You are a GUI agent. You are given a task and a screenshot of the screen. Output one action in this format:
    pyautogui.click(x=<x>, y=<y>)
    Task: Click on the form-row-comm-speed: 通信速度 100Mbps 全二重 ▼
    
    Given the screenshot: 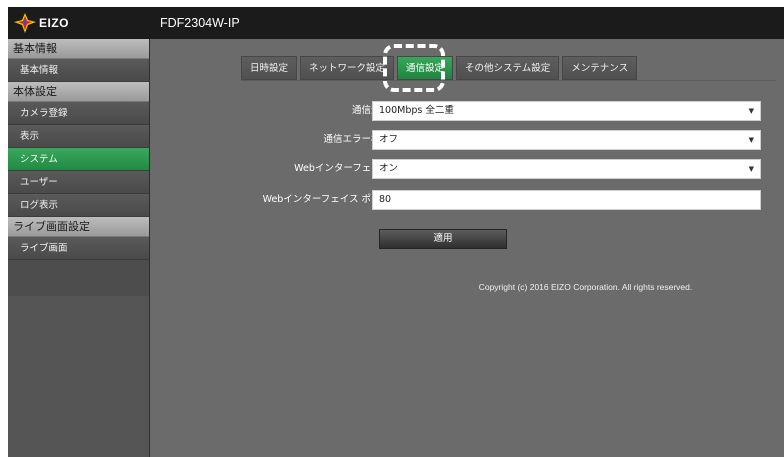 What is the action you would take?
    pyautogui.click(x=467, y=111)
    